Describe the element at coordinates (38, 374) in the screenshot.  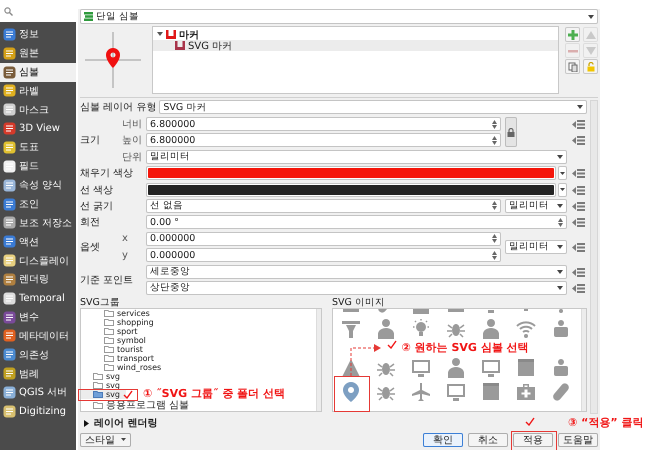
I see `sidebar-item: 범례` at that location.